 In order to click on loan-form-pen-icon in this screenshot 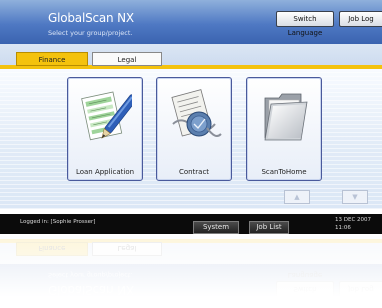, I will do `click(109, 119)`.